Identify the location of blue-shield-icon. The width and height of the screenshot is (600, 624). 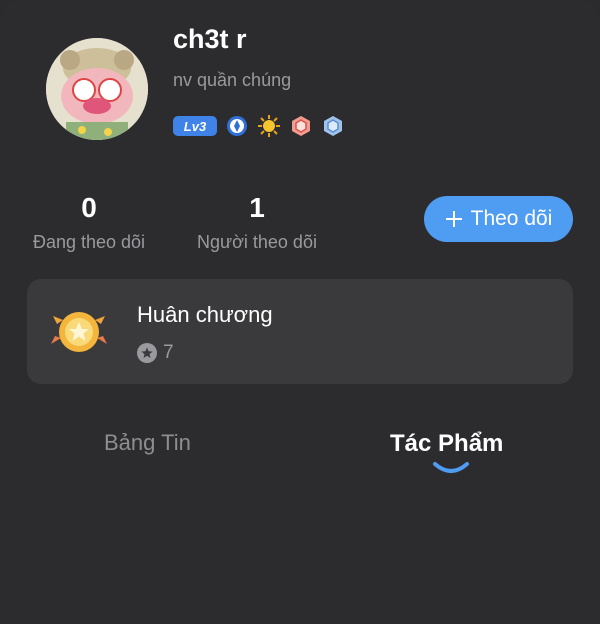
(237, 126).